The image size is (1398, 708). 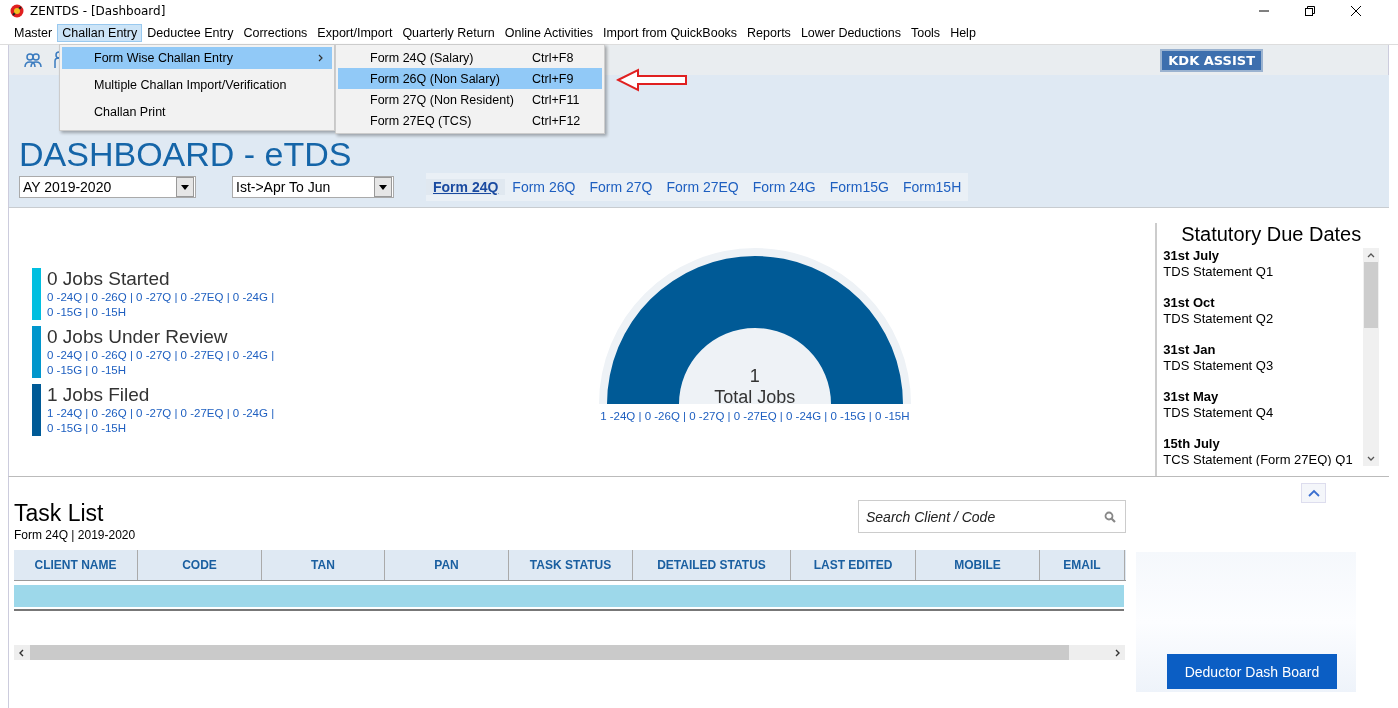 What do you see at coordinates (466, 187) in the screenshot?
I see `form-tab: Form 24Q` at bounding box center [466, 187].